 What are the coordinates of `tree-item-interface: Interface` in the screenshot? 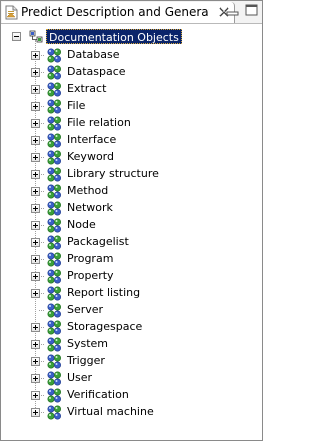 It's located at (131, 140).